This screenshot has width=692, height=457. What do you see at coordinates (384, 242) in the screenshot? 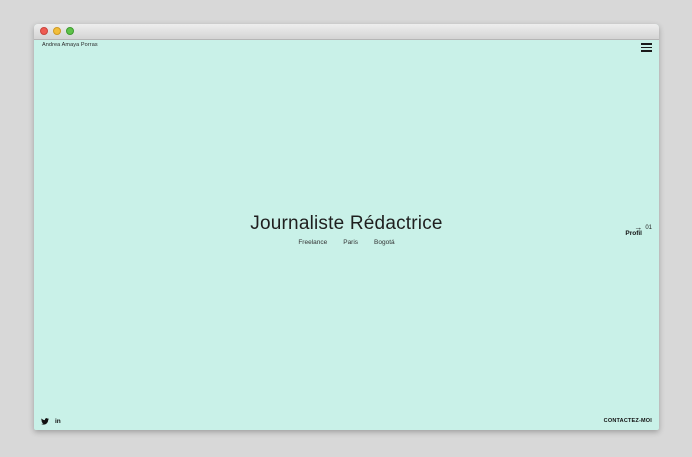
I see `tag-bogota: Bogotá` at bounding box center [384, 242].